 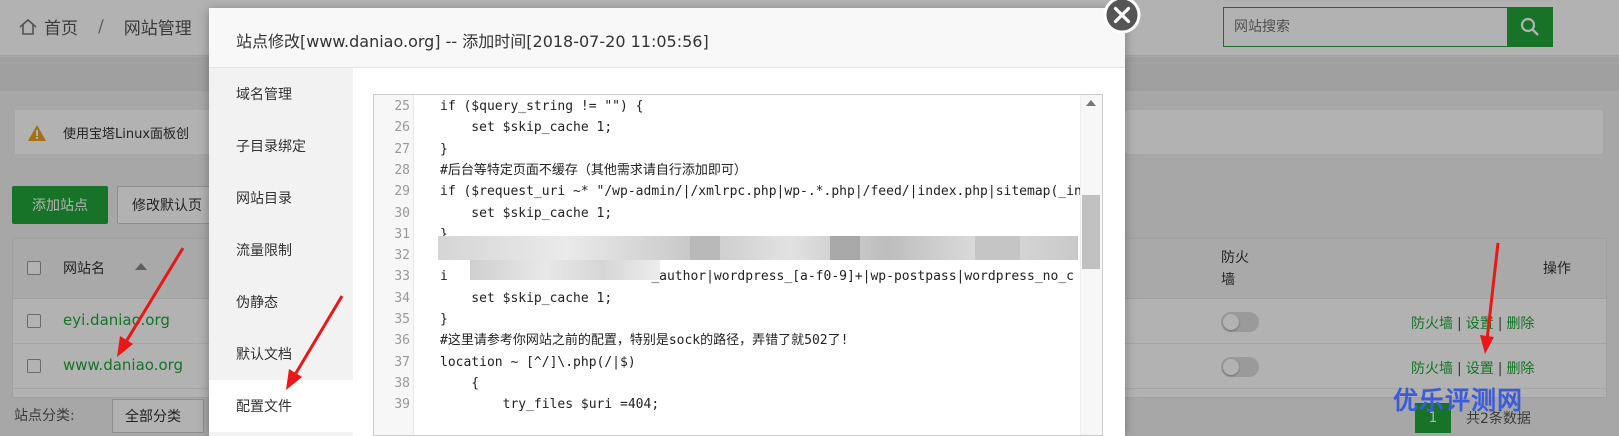 What do you see at coordinates (402, 362) in the screenshot?
I see `line-number: 37` at bounding box center [402, 362].